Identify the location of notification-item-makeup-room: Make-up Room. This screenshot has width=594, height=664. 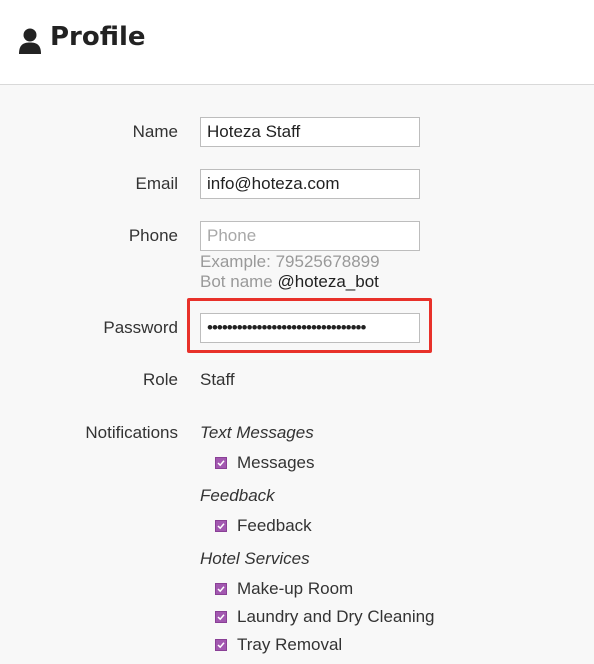
(284, 589).